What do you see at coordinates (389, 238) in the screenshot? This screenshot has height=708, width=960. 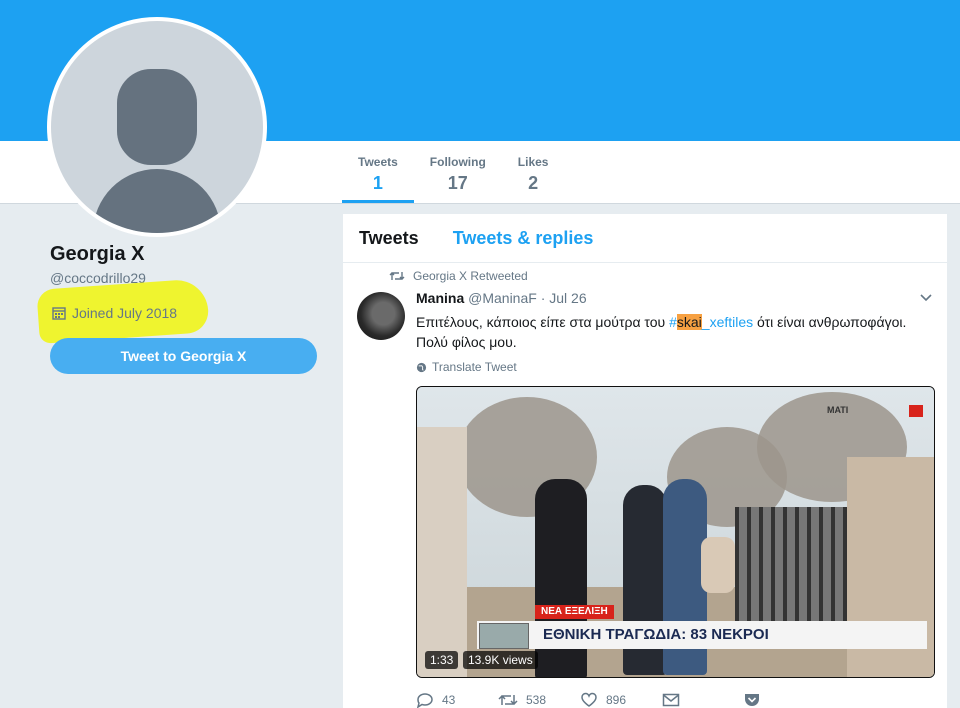 I see `tab-tweets: Tweets` at bounding box center [389, 238].